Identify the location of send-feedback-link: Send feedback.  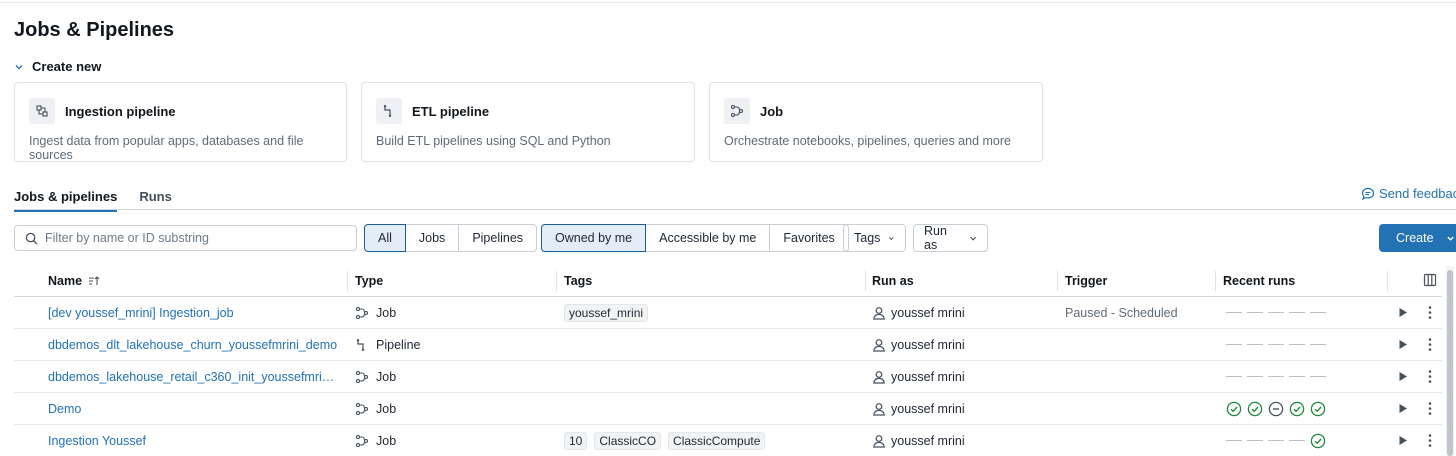
(1408, 193).